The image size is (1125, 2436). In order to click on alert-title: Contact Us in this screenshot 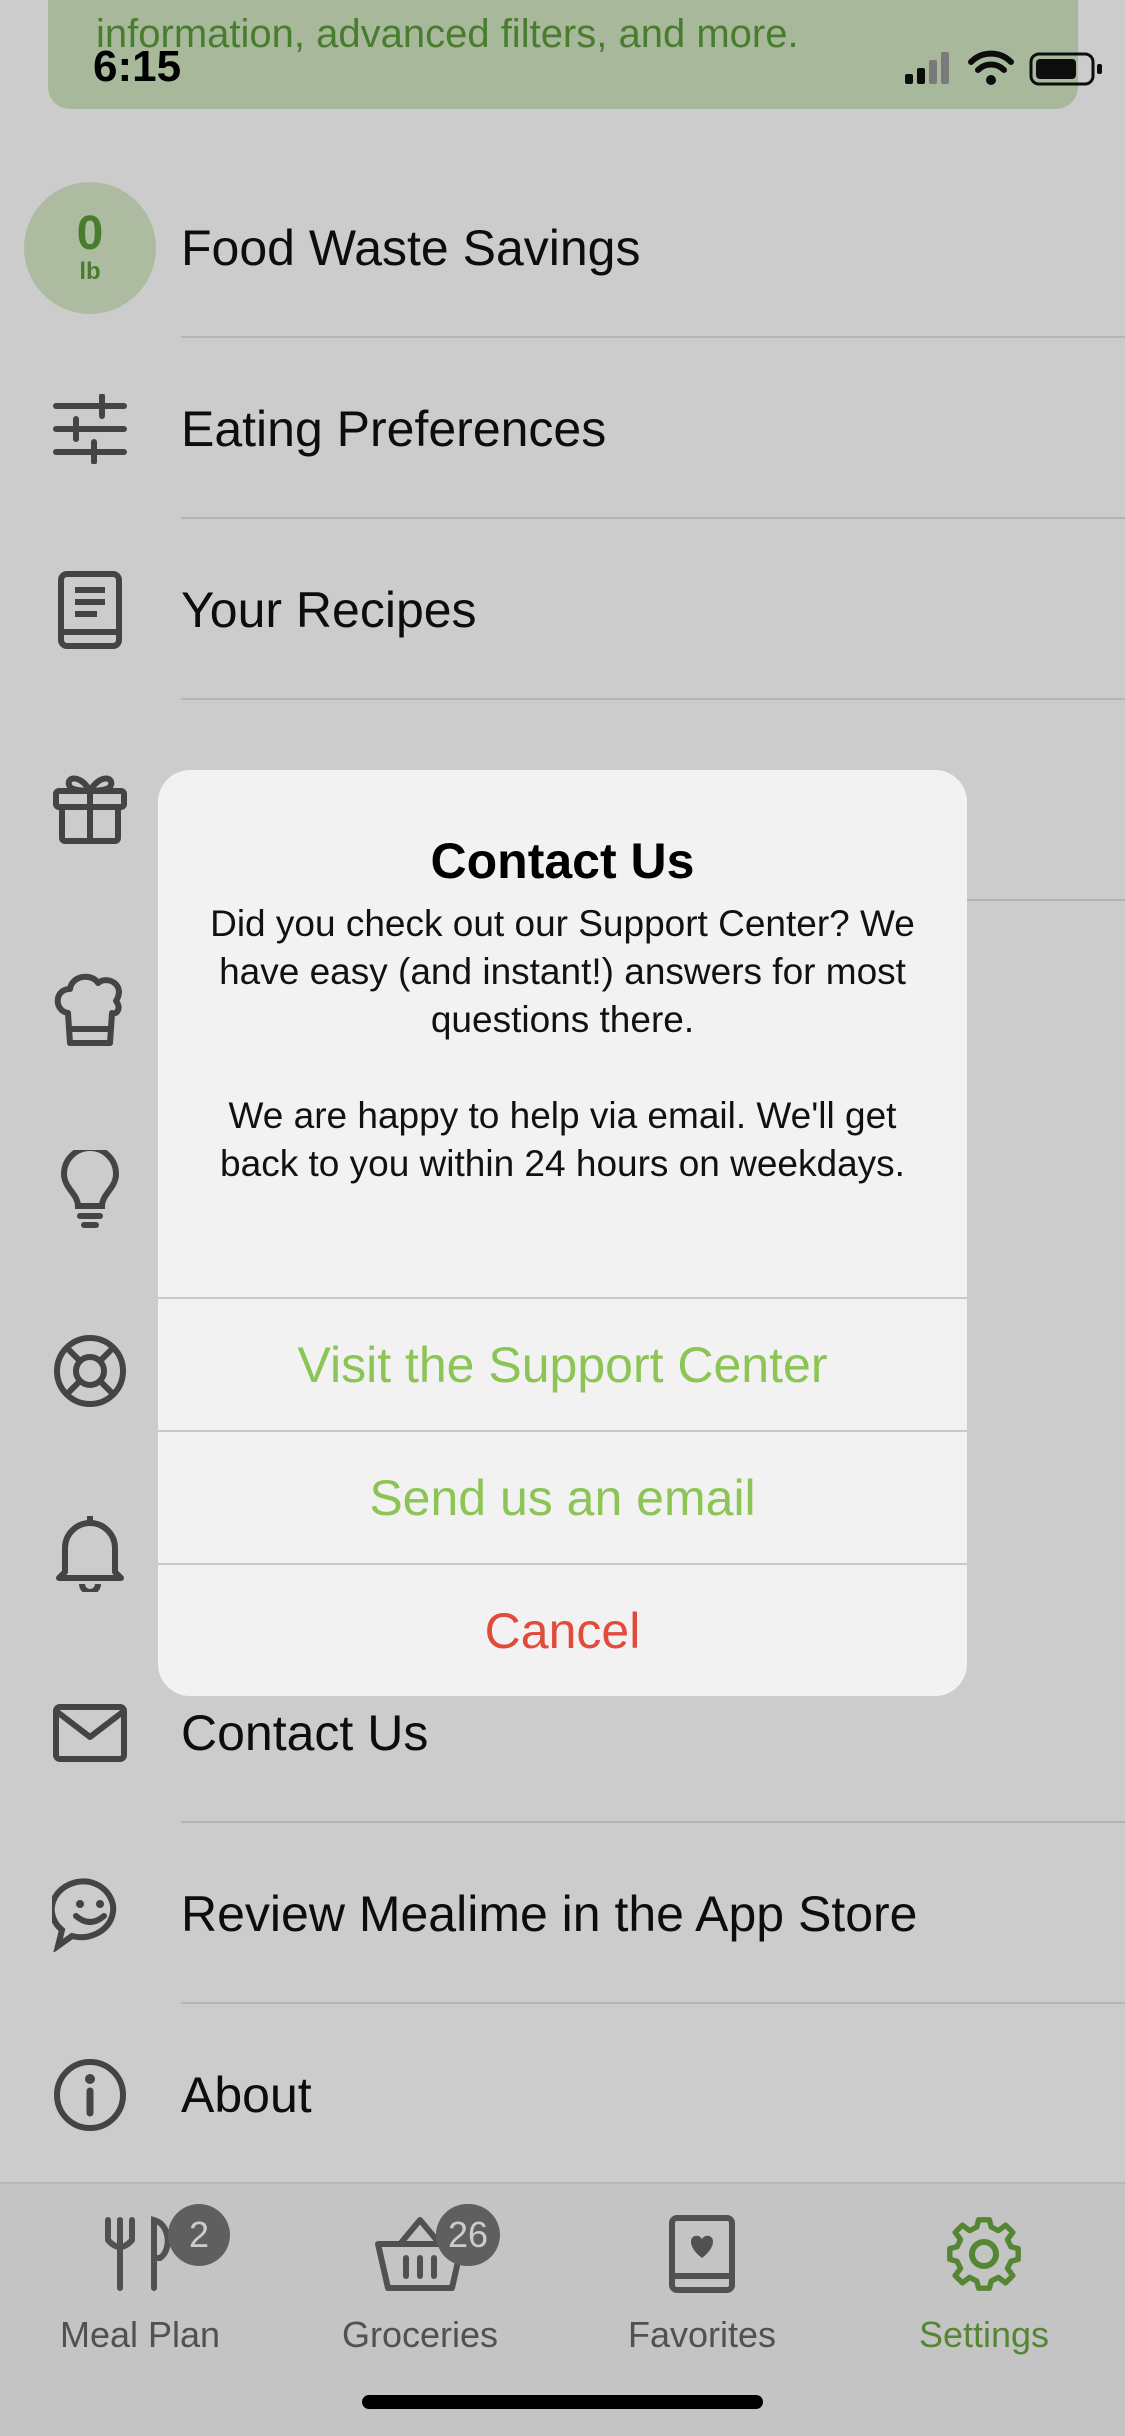, I will do `click(562, 861)`.